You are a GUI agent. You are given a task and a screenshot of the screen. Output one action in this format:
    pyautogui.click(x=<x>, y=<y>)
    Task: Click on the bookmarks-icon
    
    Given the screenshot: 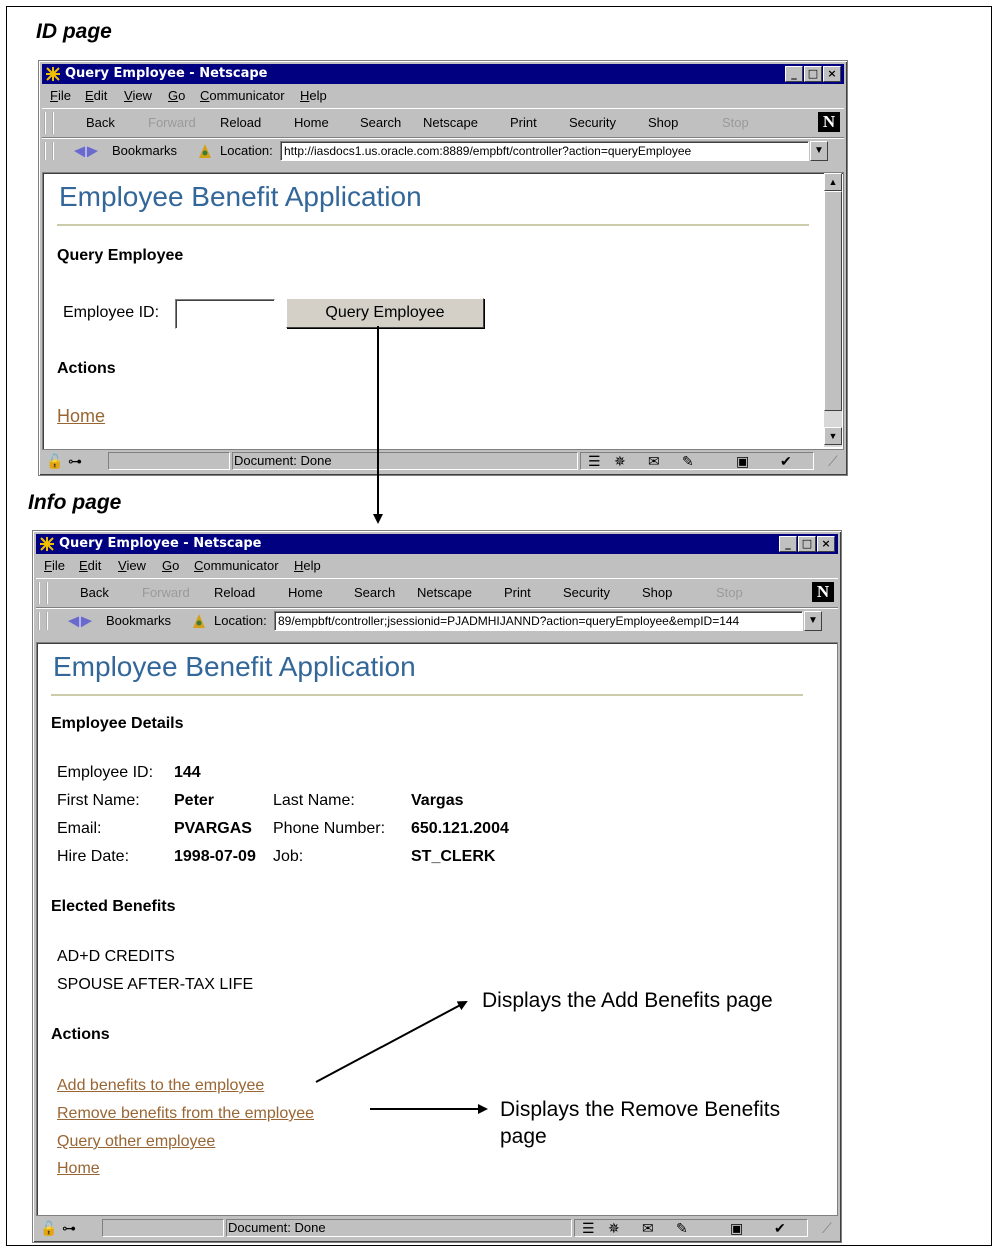 What is the action you would take?
    pyautogui.click(x=86, y=152)
    